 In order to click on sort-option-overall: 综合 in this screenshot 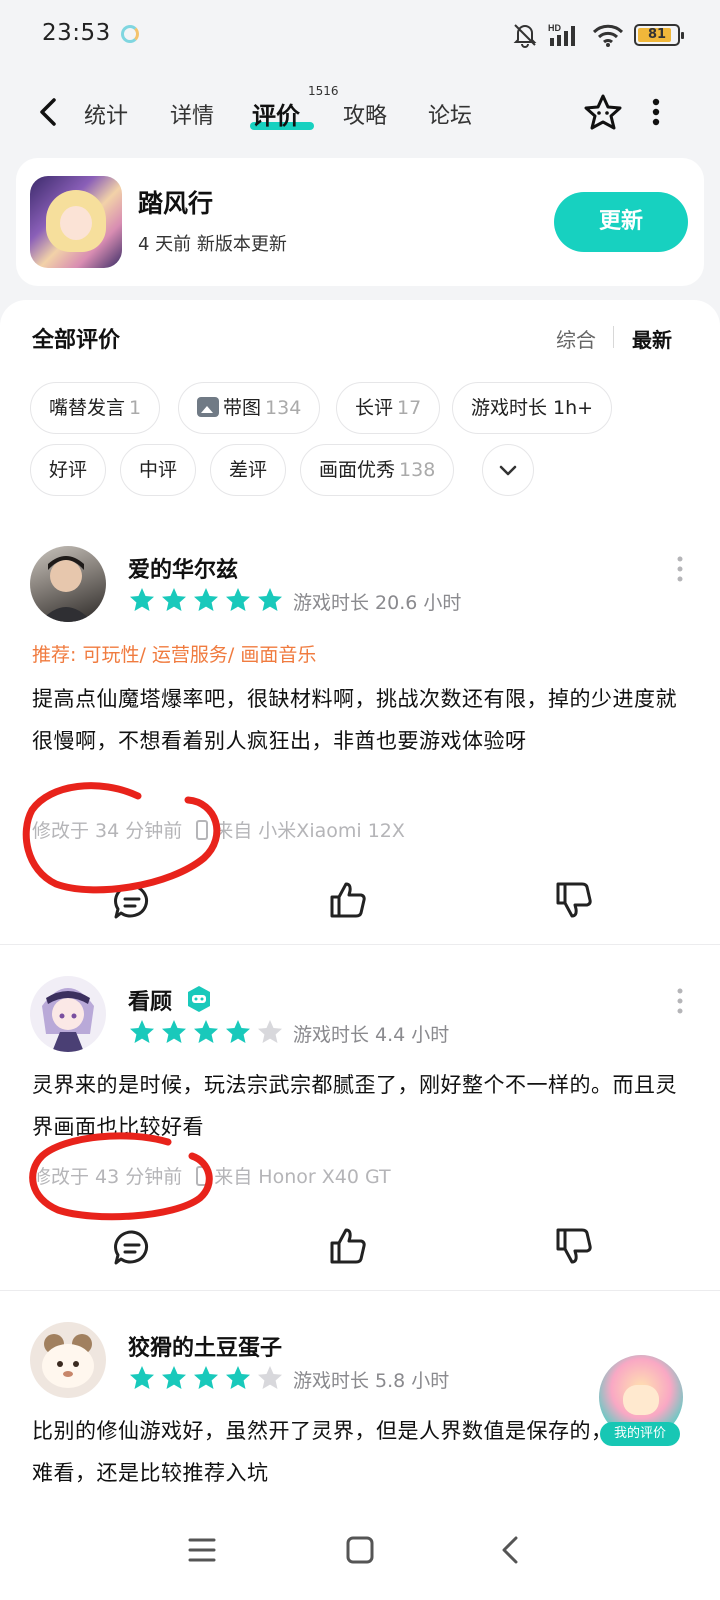, I will do `click(576, 338)`.